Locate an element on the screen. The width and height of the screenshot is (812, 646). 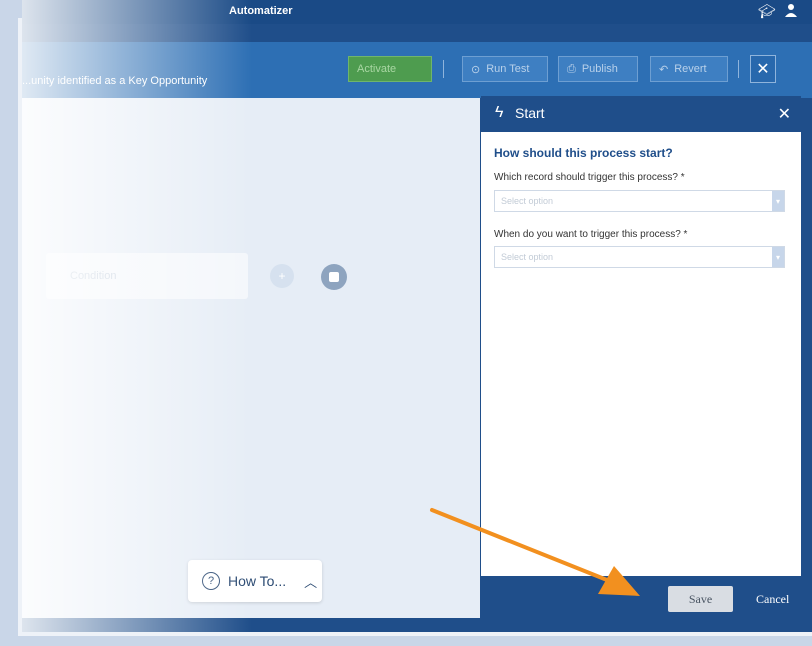
how-to-button: ? How To... ︿ is located at coordinates (255, 581).